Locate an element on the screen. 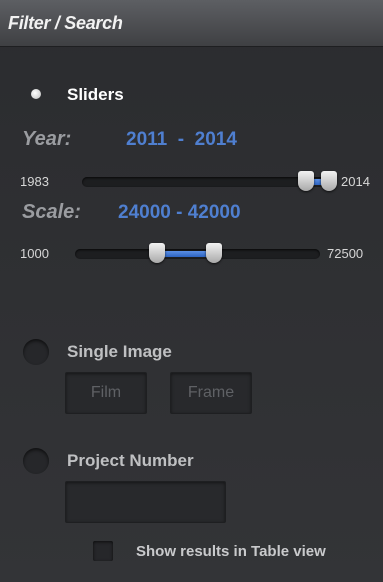 The width and height of the screenshot is (383, 582). table-view-checkbox is located at coordinates (103, 551).